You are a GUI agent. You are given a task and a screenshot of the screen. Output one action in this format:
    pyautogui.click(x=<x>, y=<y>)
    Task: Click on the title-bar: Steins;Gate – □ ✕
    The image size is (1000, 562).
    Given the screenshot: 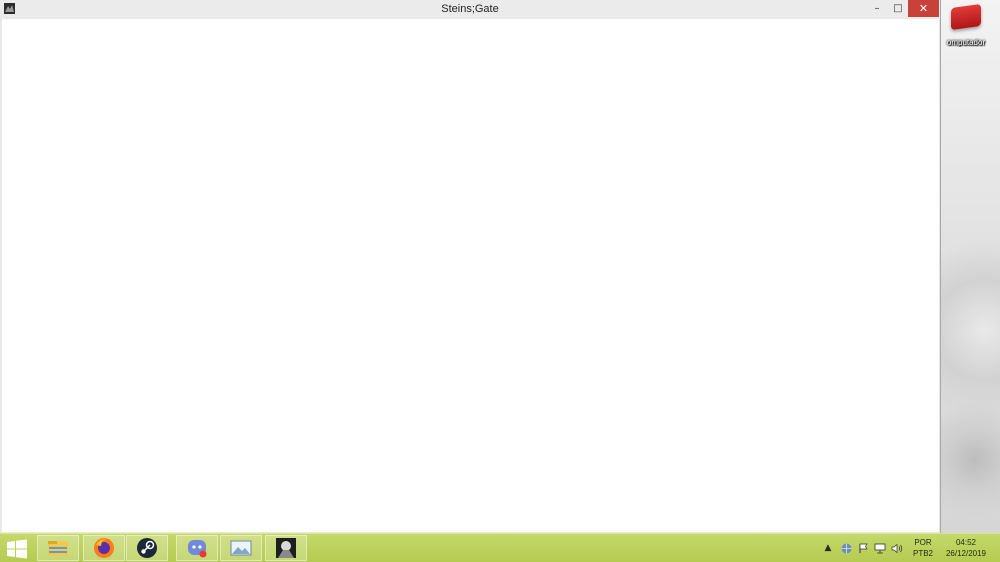 What is the action you would take?
    pyautogui.click(x=470, y=9)
    